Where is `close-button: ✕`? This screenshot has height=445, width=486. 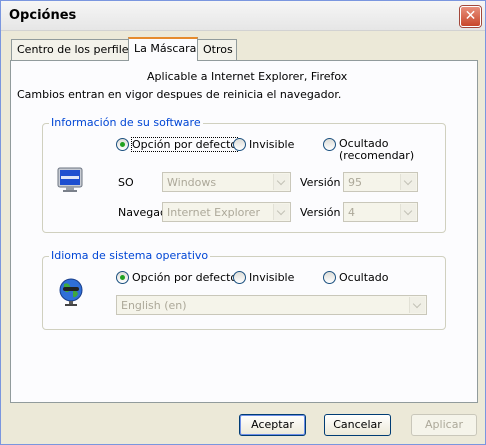
close-button: ✕ is located at coordinates (470, 16).